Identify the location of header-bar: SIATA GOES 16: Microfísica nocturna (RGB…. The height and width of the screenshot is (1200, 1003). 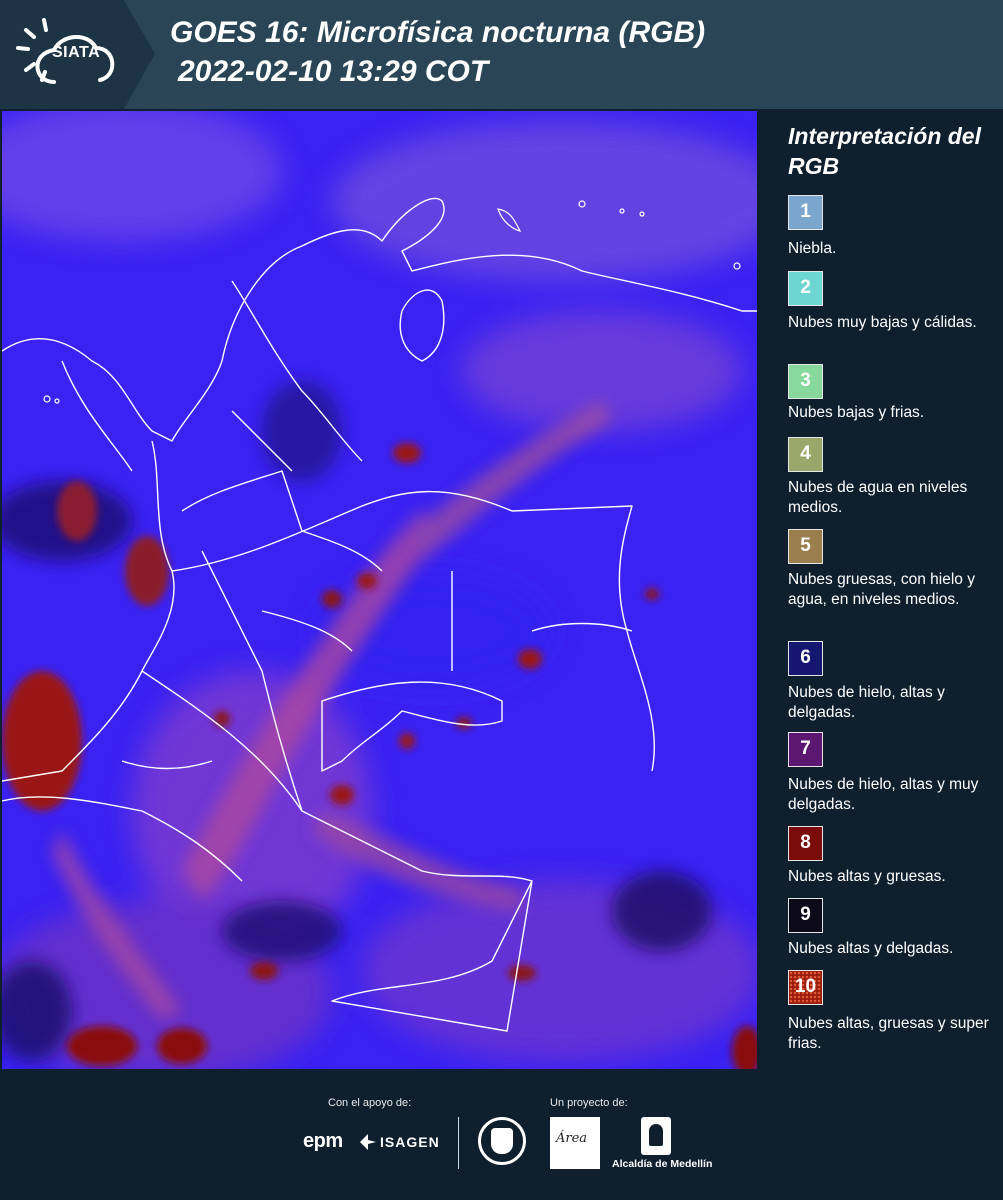
(501, 54).